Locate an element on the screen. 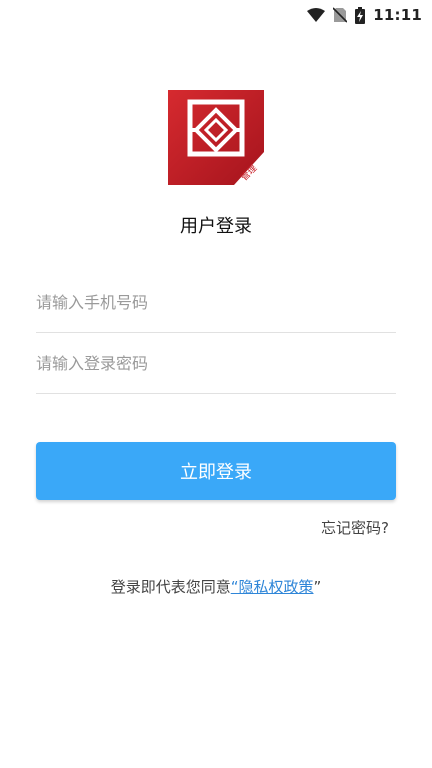  privacy-policy-label: 隐私权政策 is located at coordinates (276, 587).